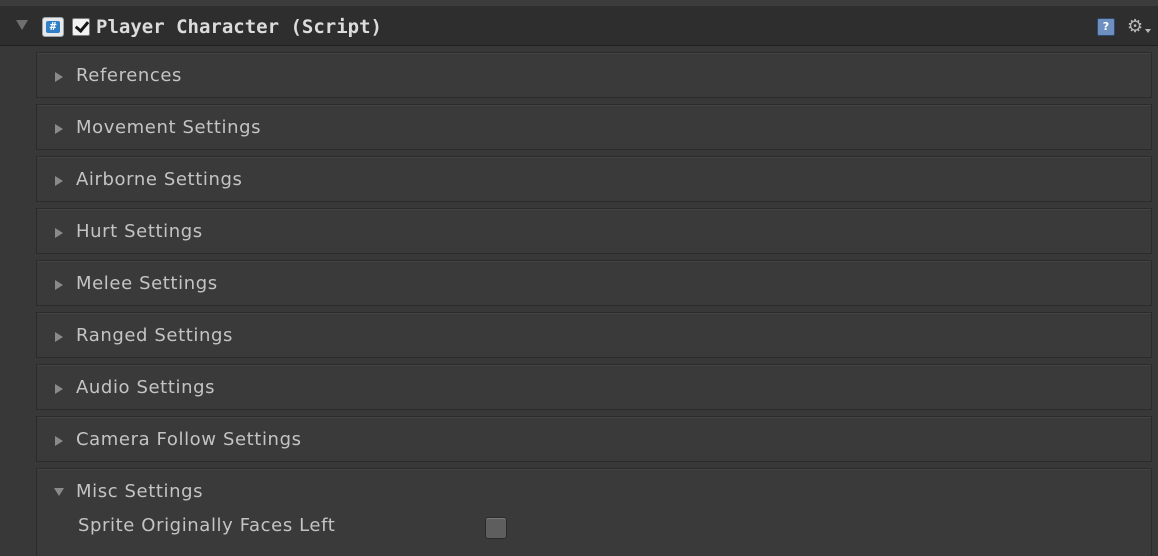  I want to click on section-camera-follow-settings: Camera Follow Settings, so click(594, 439).